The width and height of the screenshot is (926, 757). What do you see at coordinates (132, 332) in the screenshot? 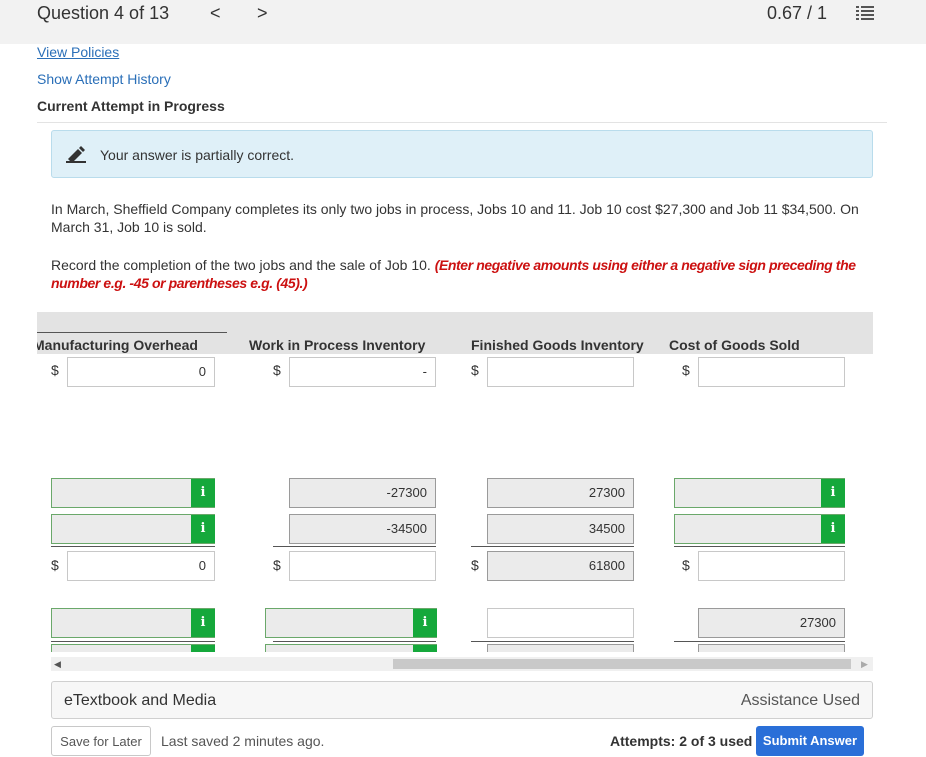
I see `t-line-mo` at bounding box center [132, 332].